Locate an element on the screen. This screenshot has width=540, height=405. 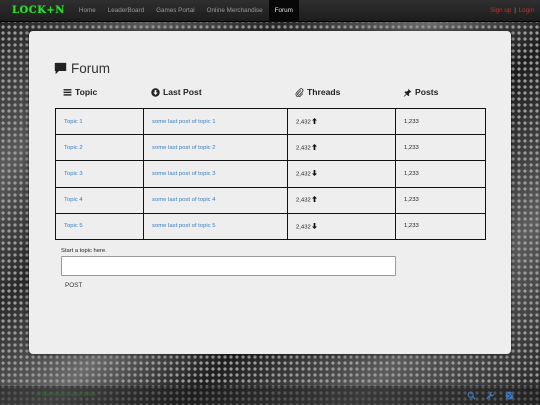
auth-links: Sign up | Login is located at coordinates (512, 11).